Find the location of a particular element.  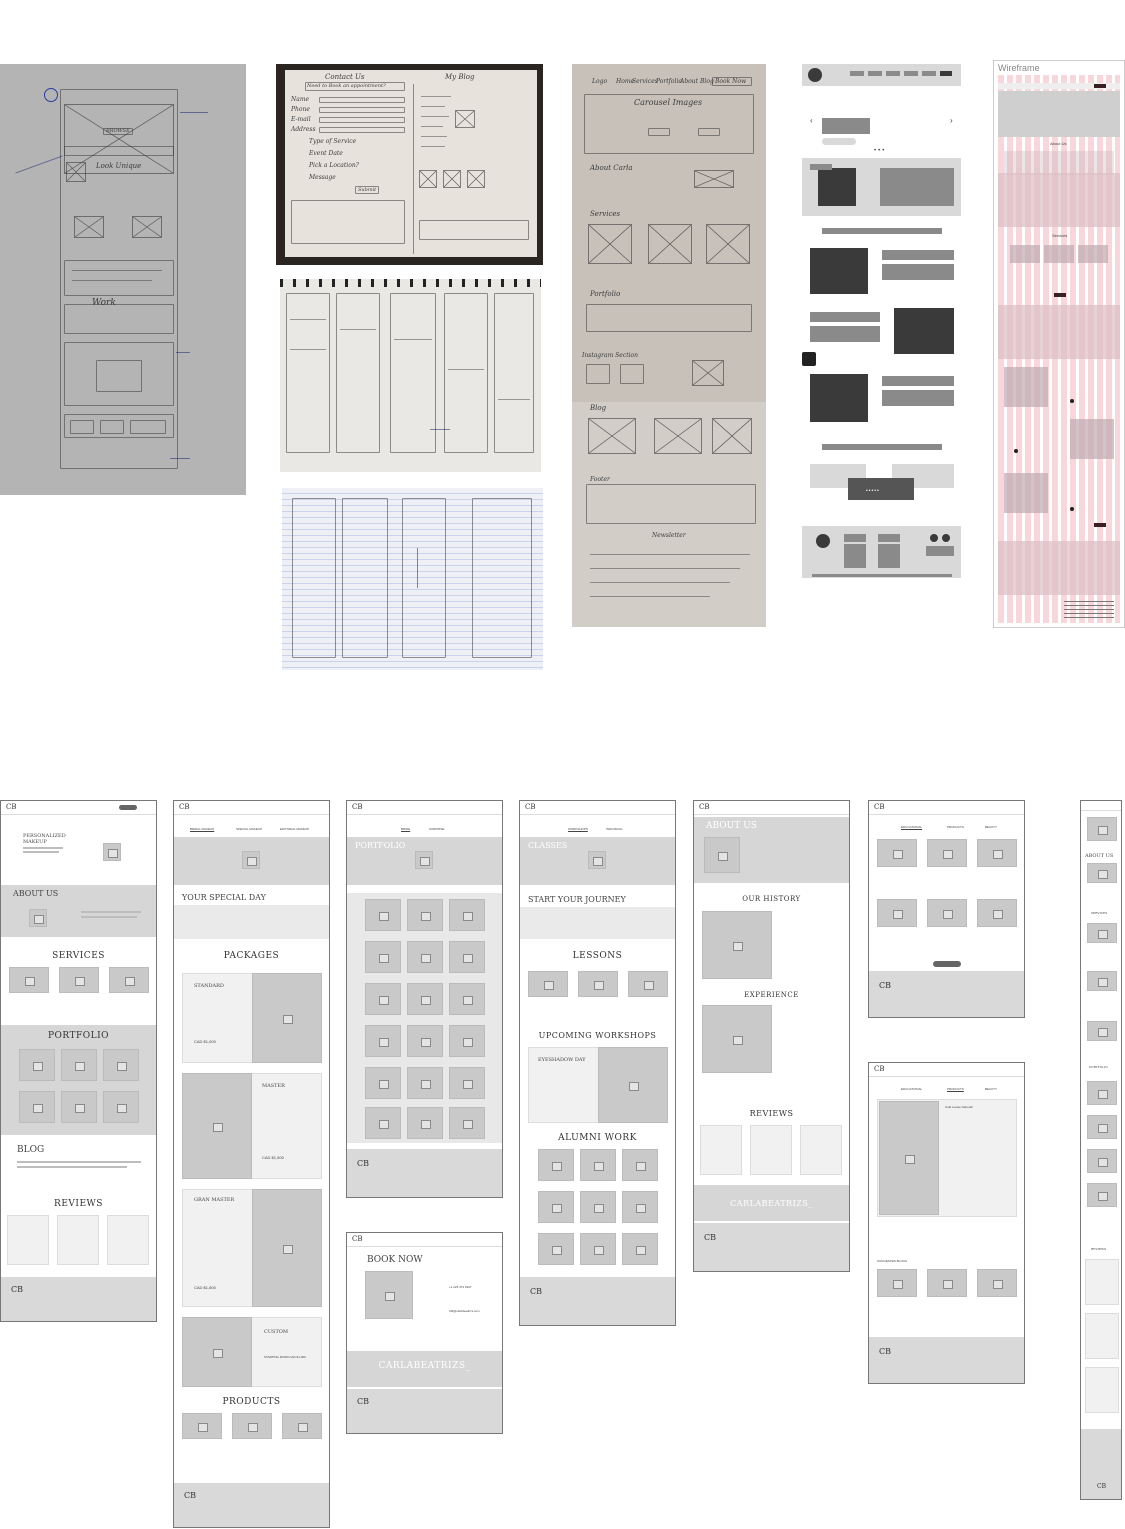

home-footer-logo: CB is located at coordinates (17, 1289).